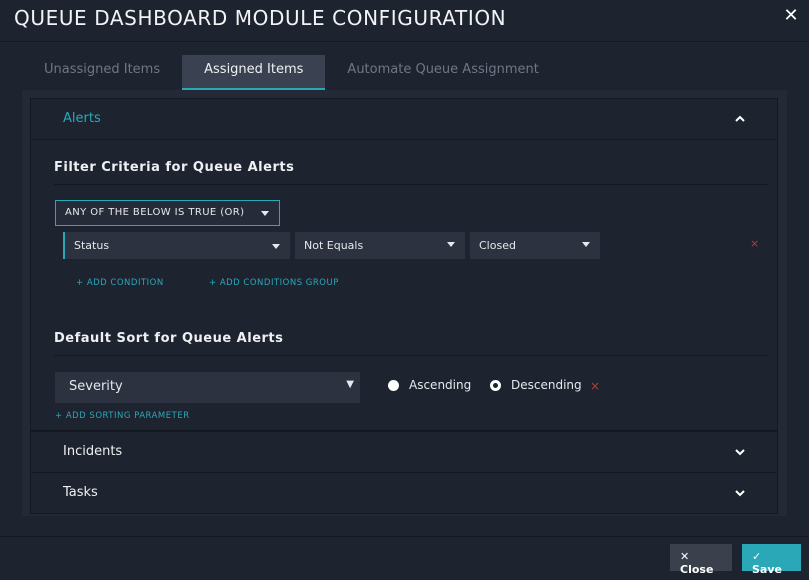 The width and height of the screenshot is (809, 580). I want to click on accordion-tasks: Tasks, so click(404, 493).